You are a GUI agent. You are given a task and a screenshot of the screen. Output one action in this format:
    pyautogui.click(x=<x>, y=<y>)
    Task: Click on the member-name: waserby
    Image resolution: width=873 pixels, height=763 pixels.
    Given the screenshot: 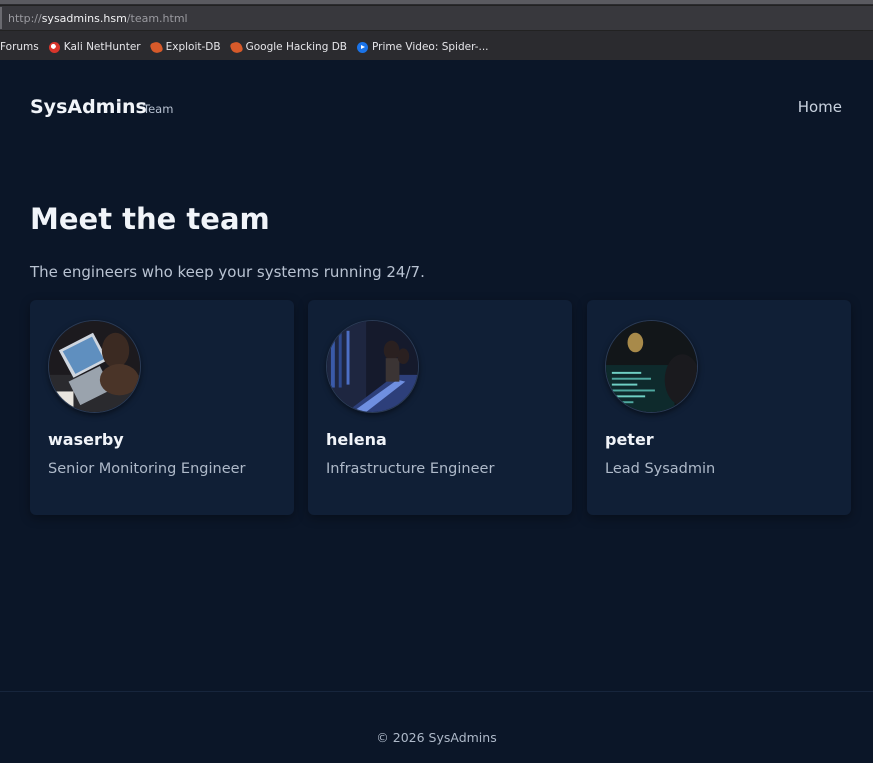 What is the action you would take?
    pyautogui.click(x=86, y=439)
    